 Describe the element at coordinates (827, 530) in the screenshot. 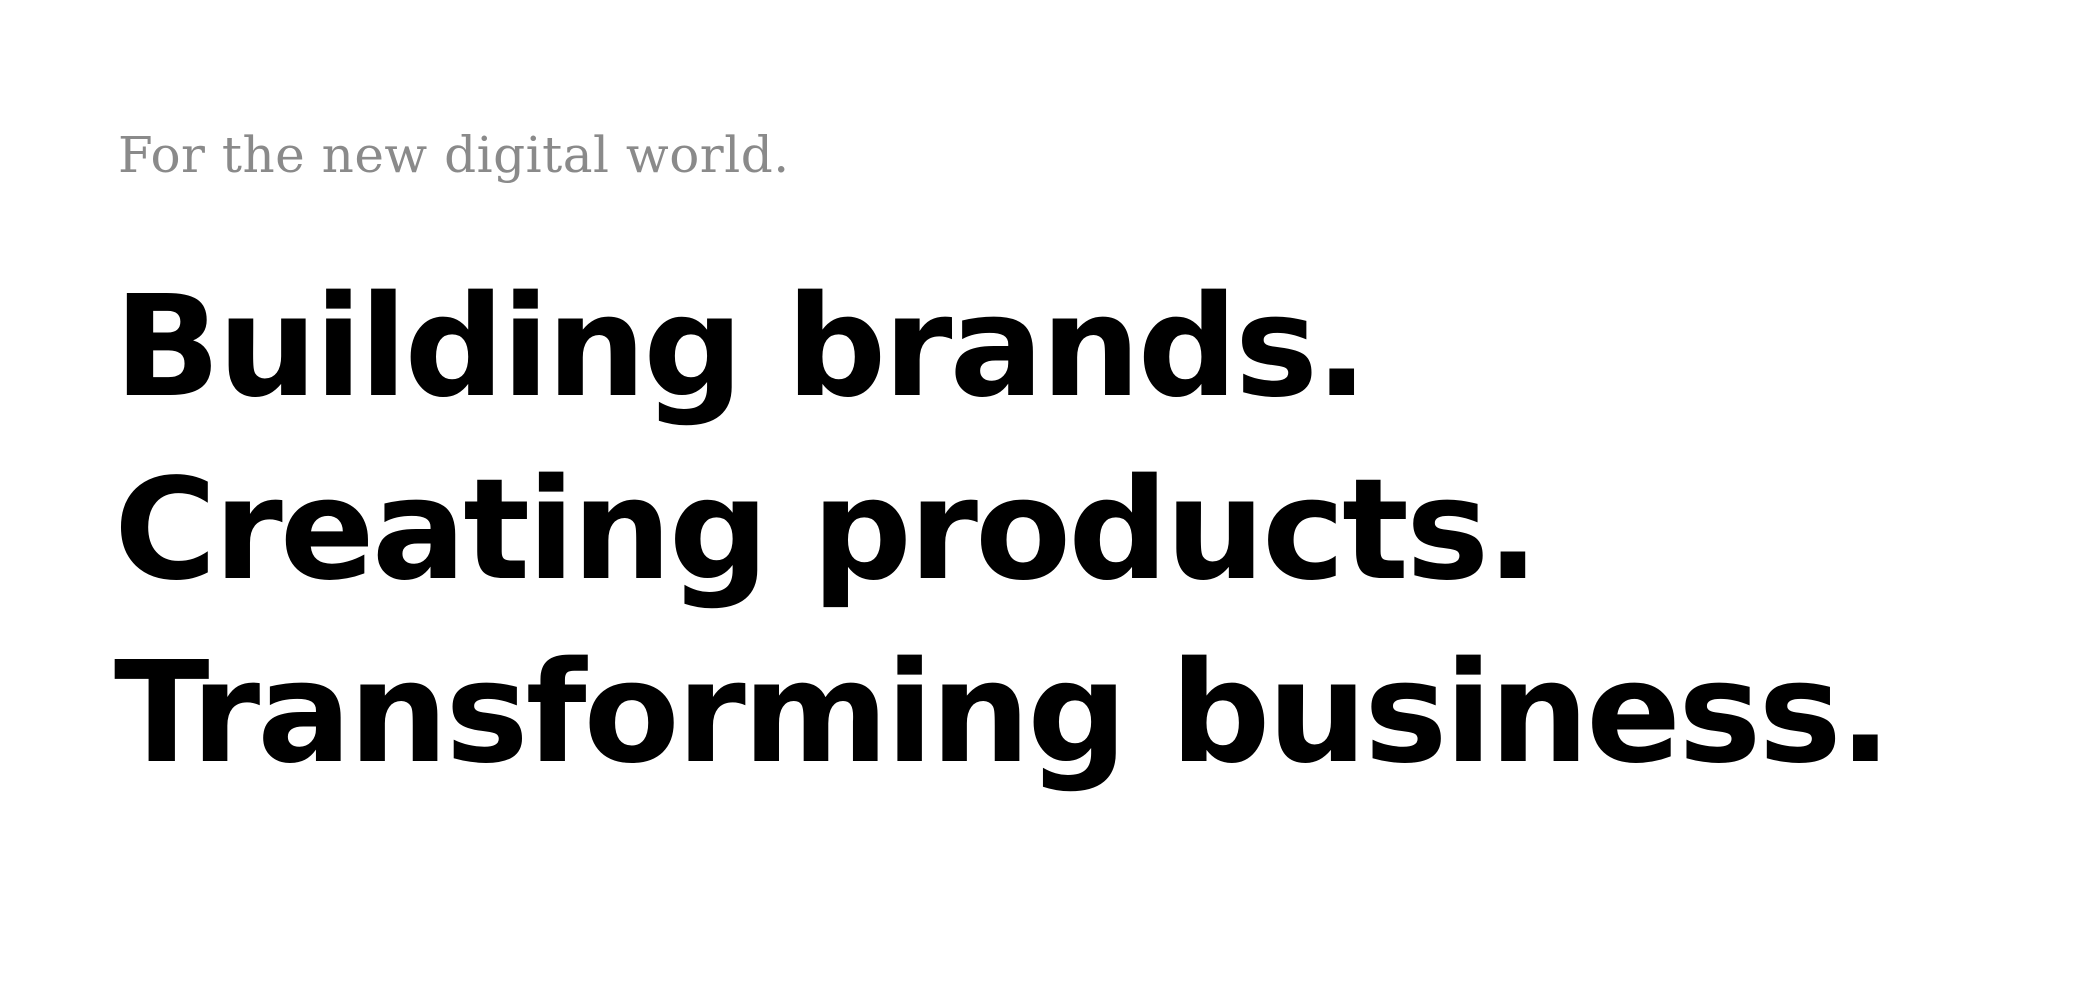

I see `headline-line-products: Creating products.` at that location.